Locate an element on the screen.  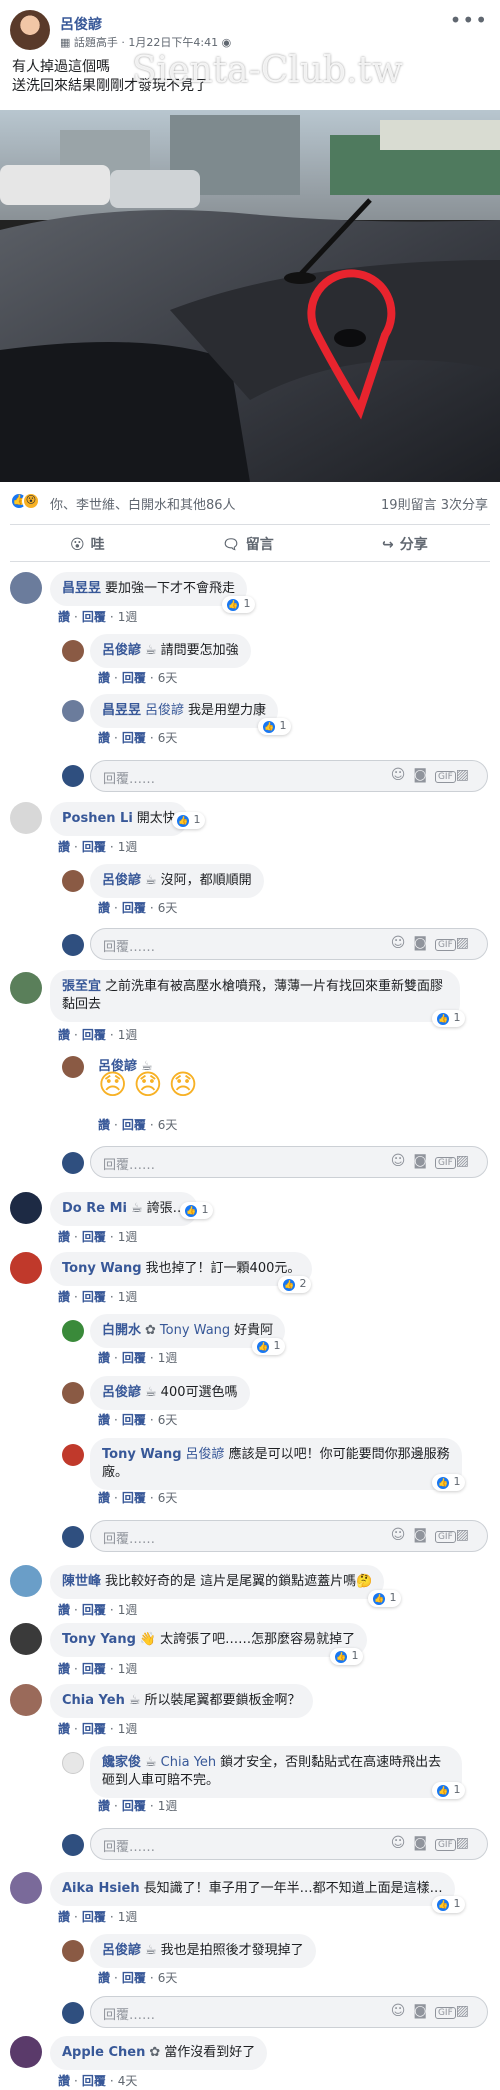
tagged-user: Chia Yeh is located at coordinates (188, 1762).